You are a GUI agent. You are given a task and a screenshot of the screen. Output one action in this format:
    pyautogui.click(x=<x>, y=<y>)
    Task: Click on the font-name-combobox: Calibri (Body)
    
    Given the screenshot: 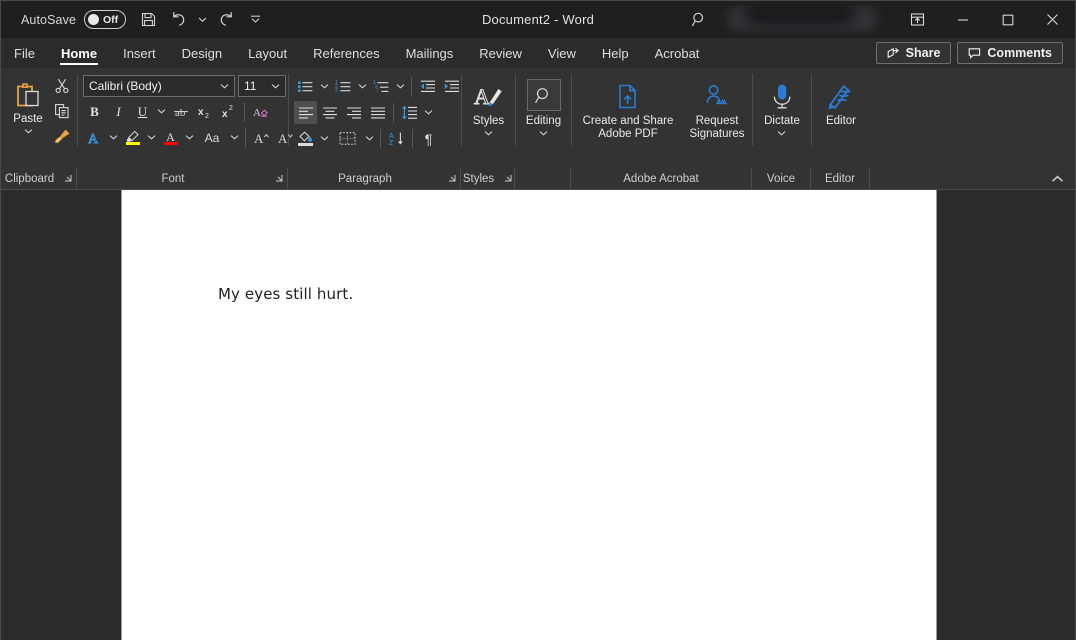 What is the action you would take?
    pyautogui.click(x=159, y=86)
    